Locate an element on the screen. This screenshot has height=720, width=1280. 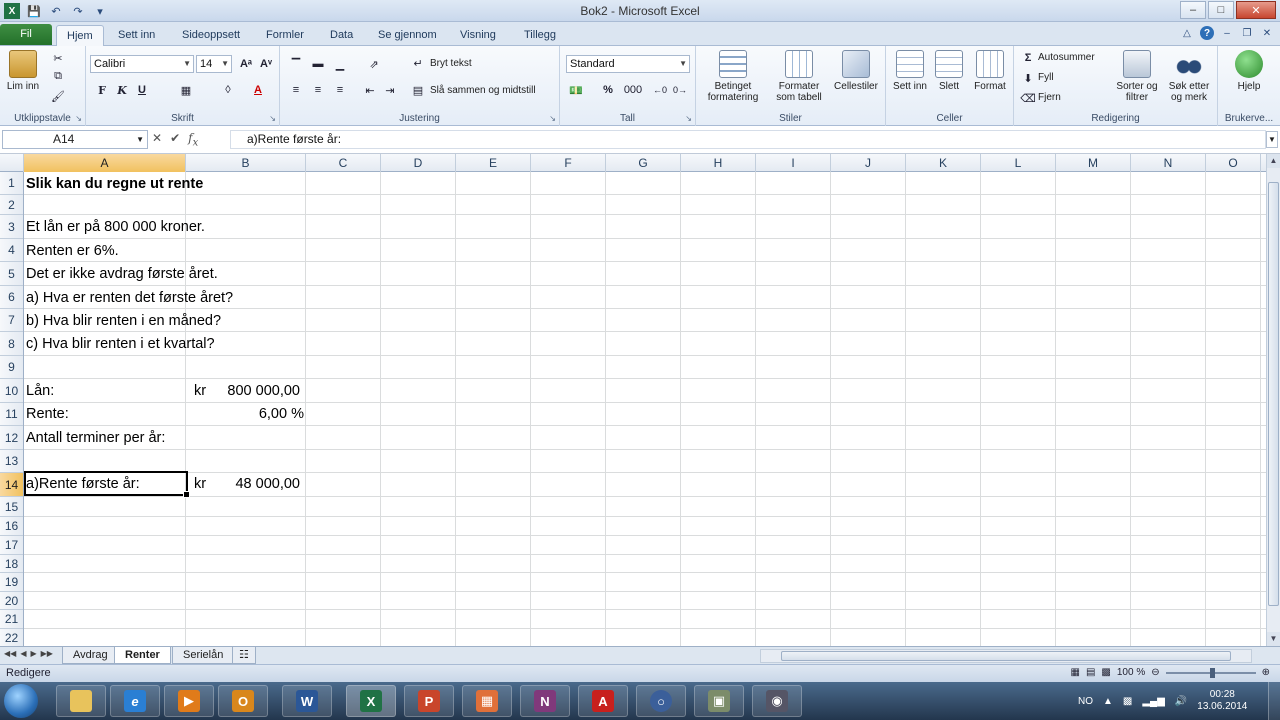
minimize-button: – is located at coordinates (1193, 10).